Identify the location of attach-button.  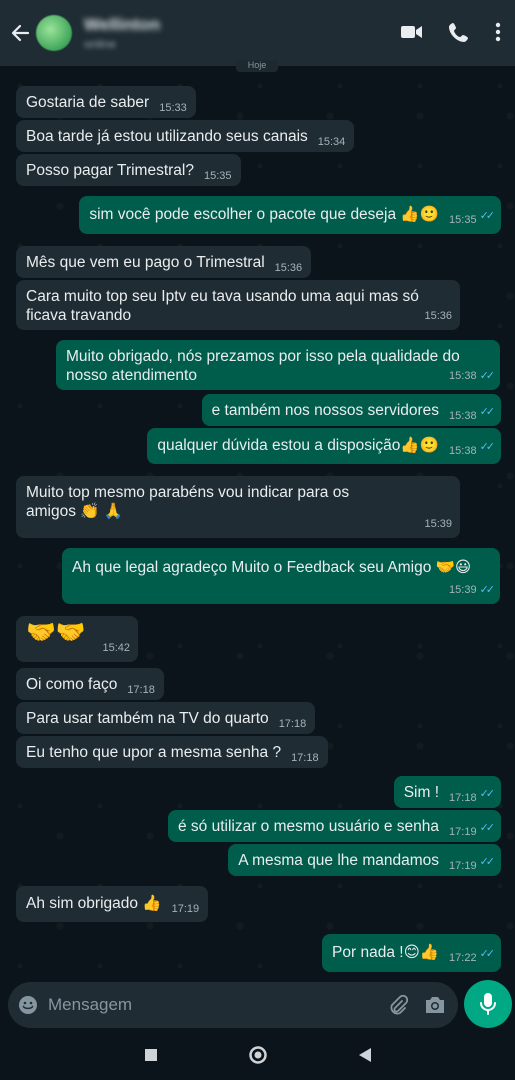
(398, 1005).